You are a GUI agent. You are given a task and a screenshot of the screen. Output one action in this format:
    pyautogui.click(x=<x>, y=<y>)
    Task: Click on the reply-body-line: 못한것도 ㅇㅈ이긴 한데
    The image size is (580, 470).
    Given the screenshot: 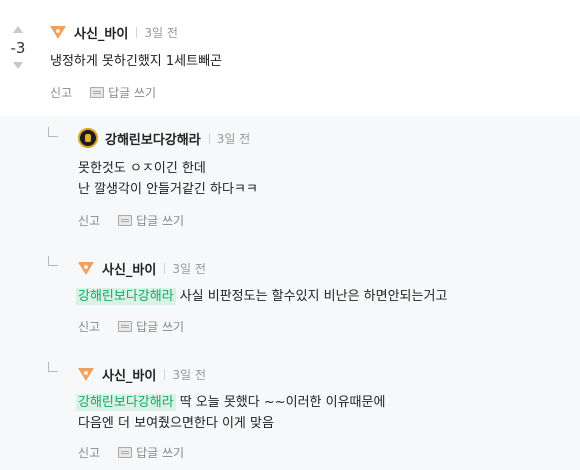 What is the action you would take?
    pyautogui.click(x=142, y=168)
    